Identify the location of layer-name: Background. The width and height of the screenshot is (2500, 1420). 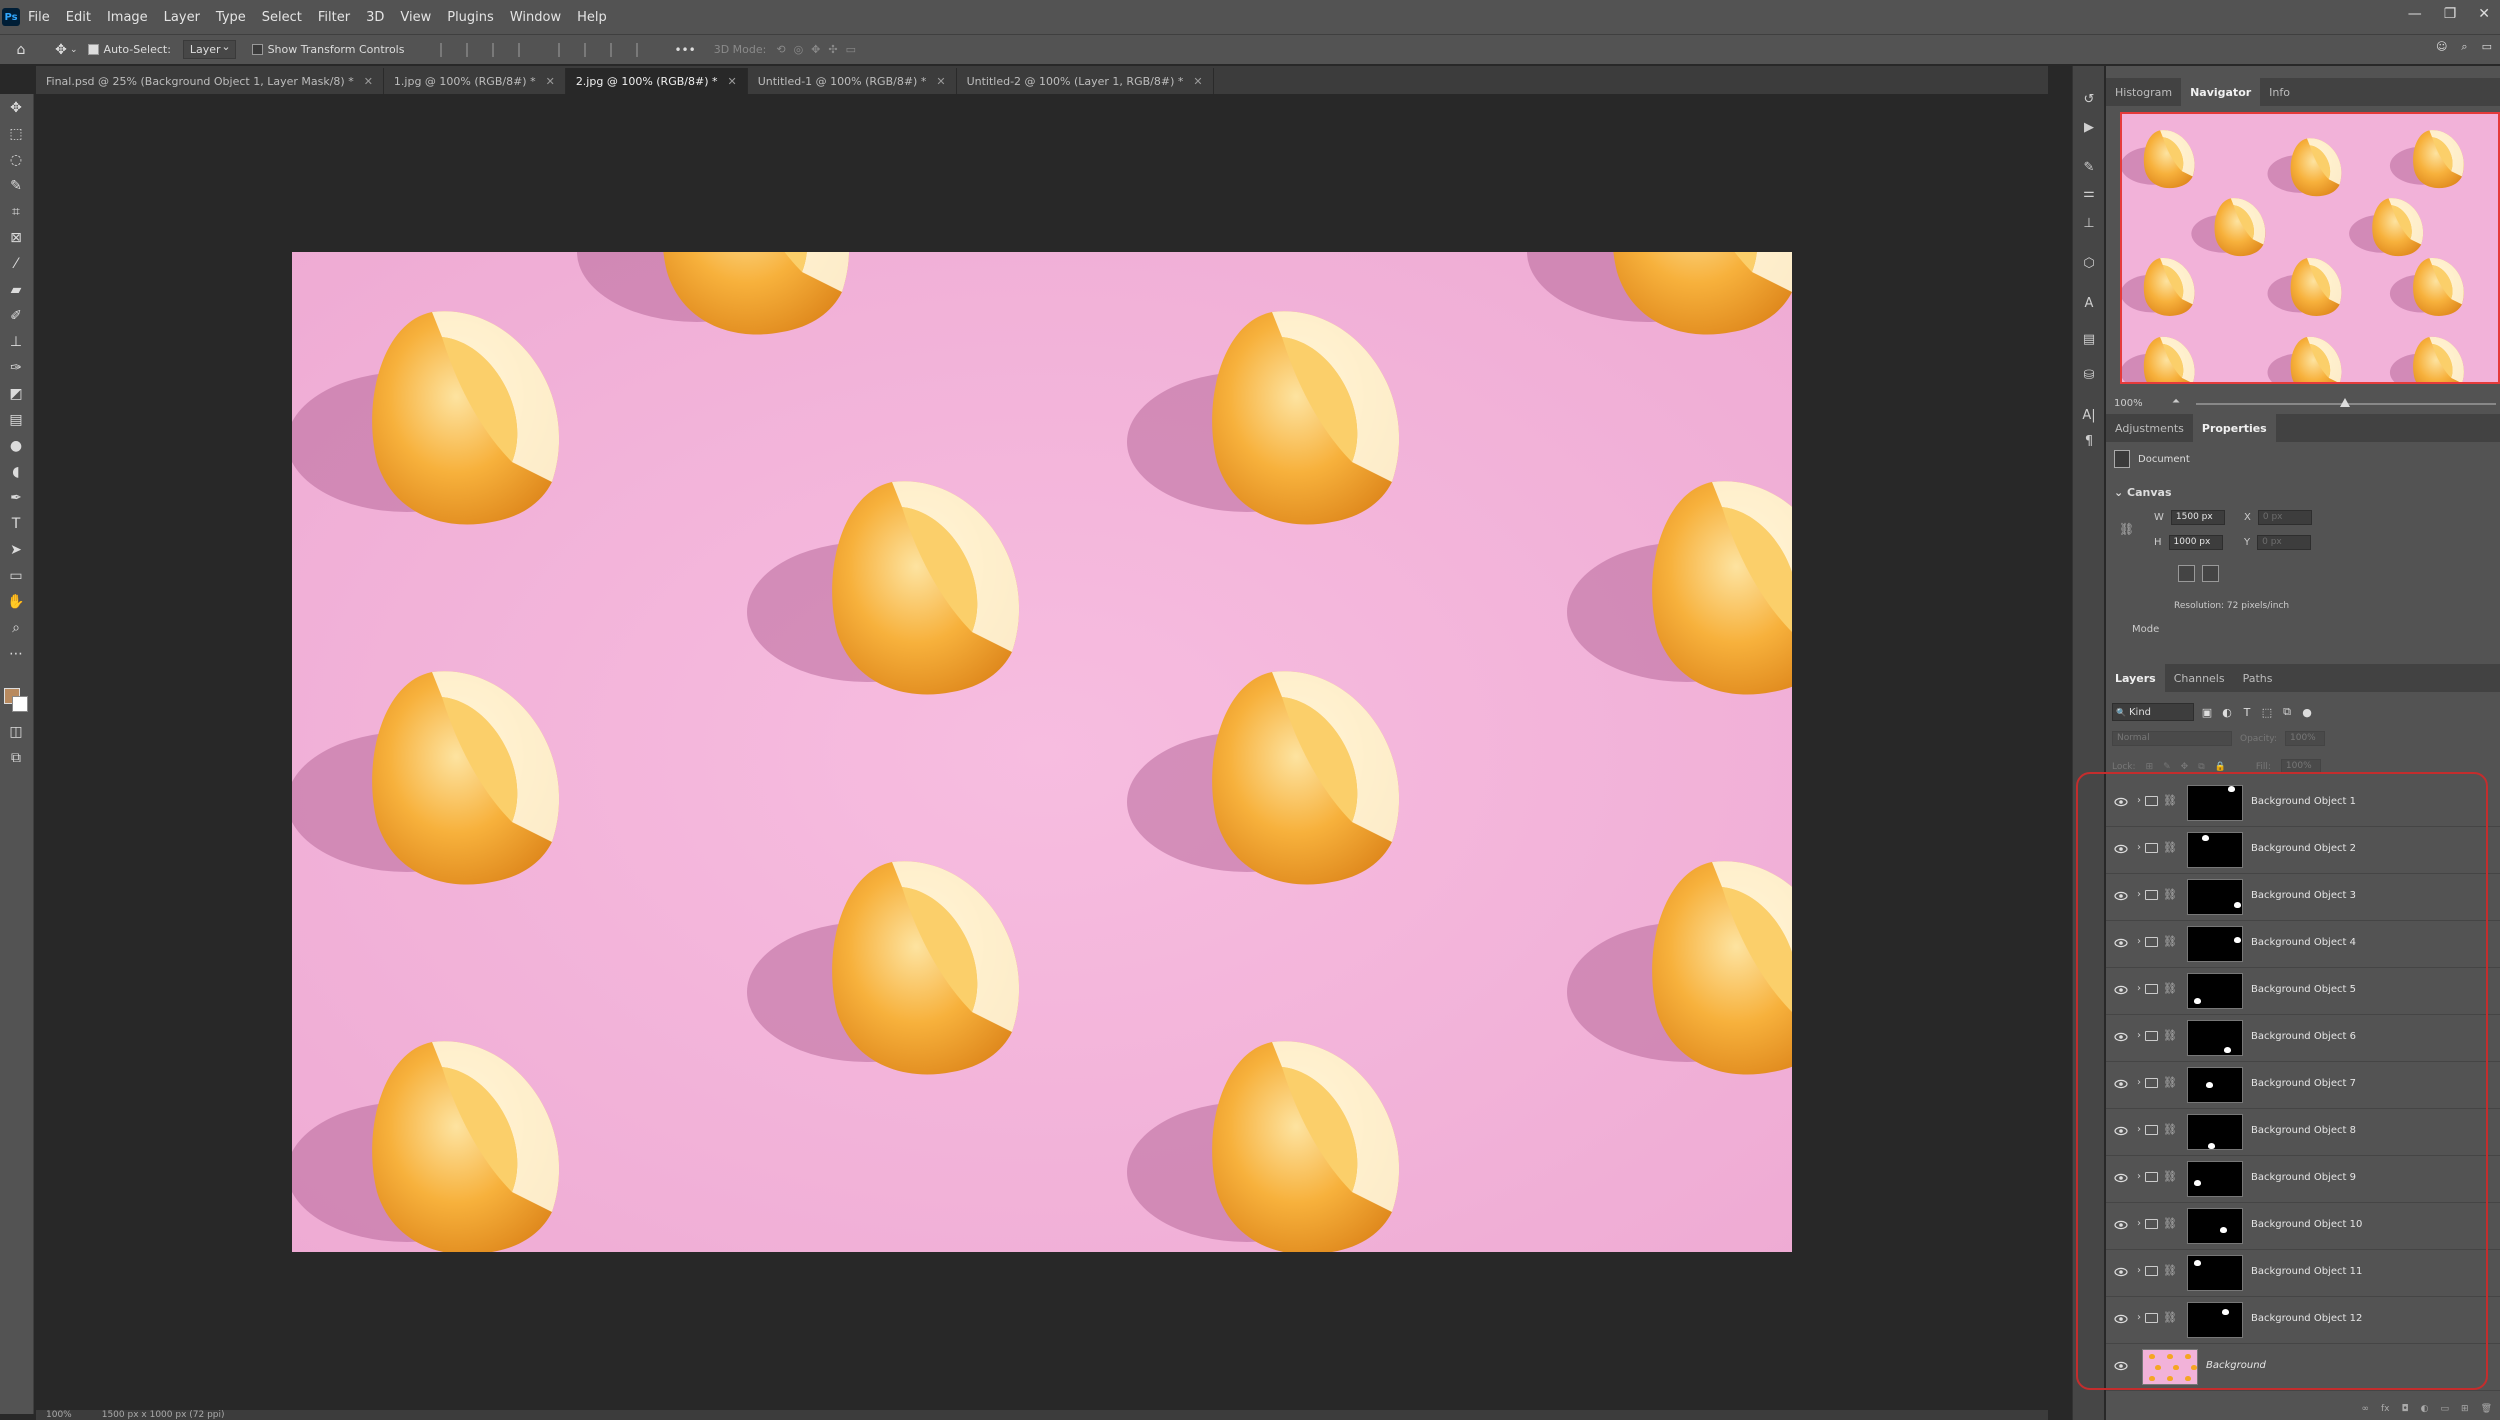
(2236, 1365).